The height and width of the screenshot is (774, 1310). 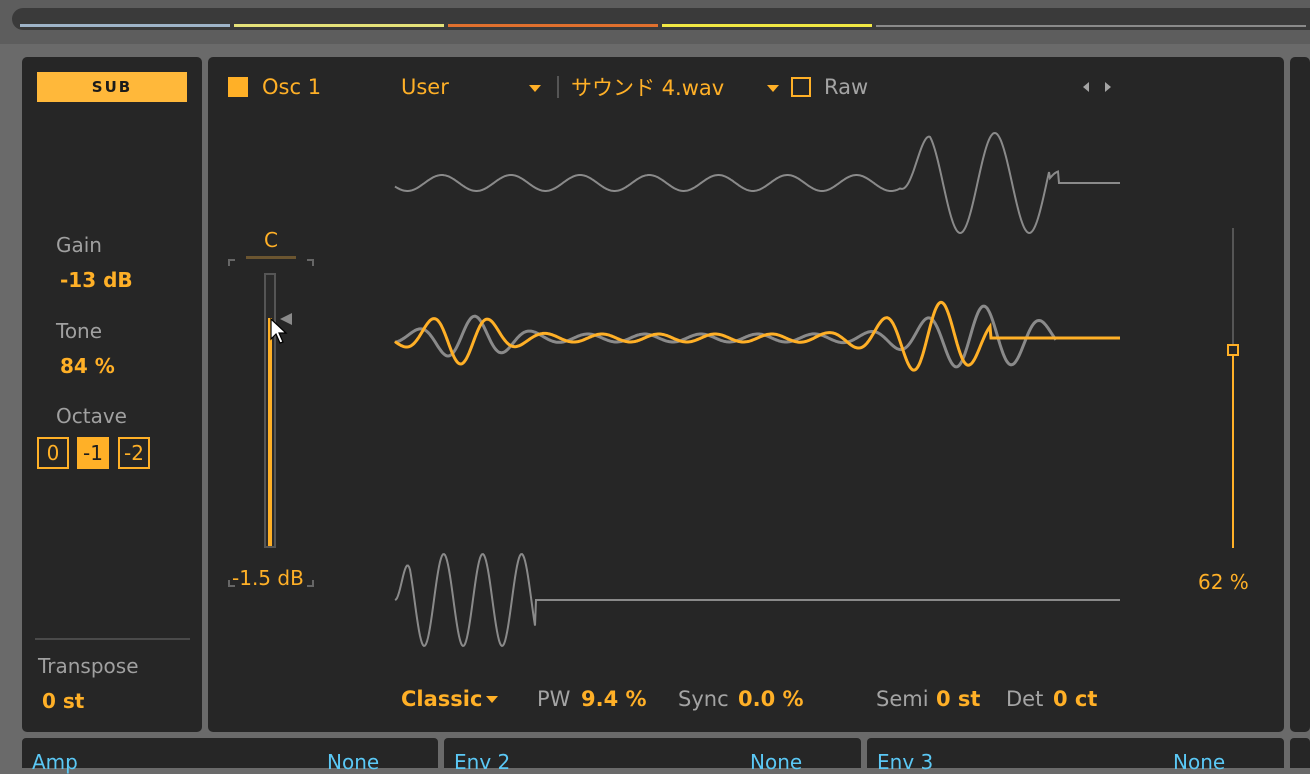 I want to click on level-value: -1.5 dB, so click(x=268, y=578).